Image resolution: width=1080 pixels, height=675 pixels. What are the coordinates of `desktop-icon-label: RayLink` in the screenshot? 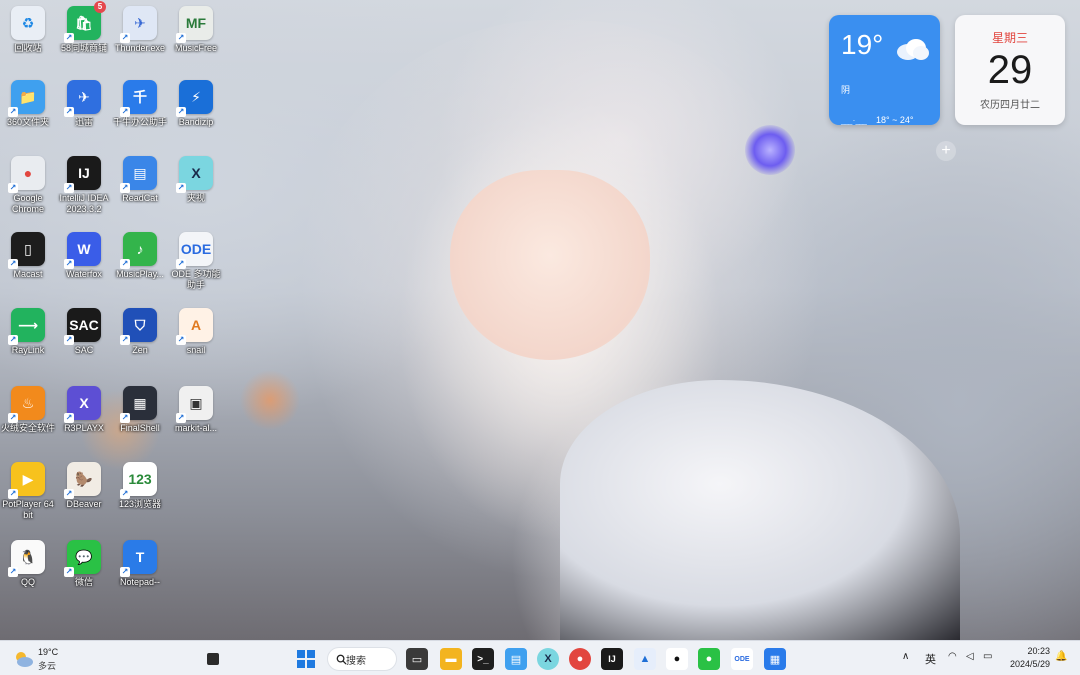 It's located at (28, 350).